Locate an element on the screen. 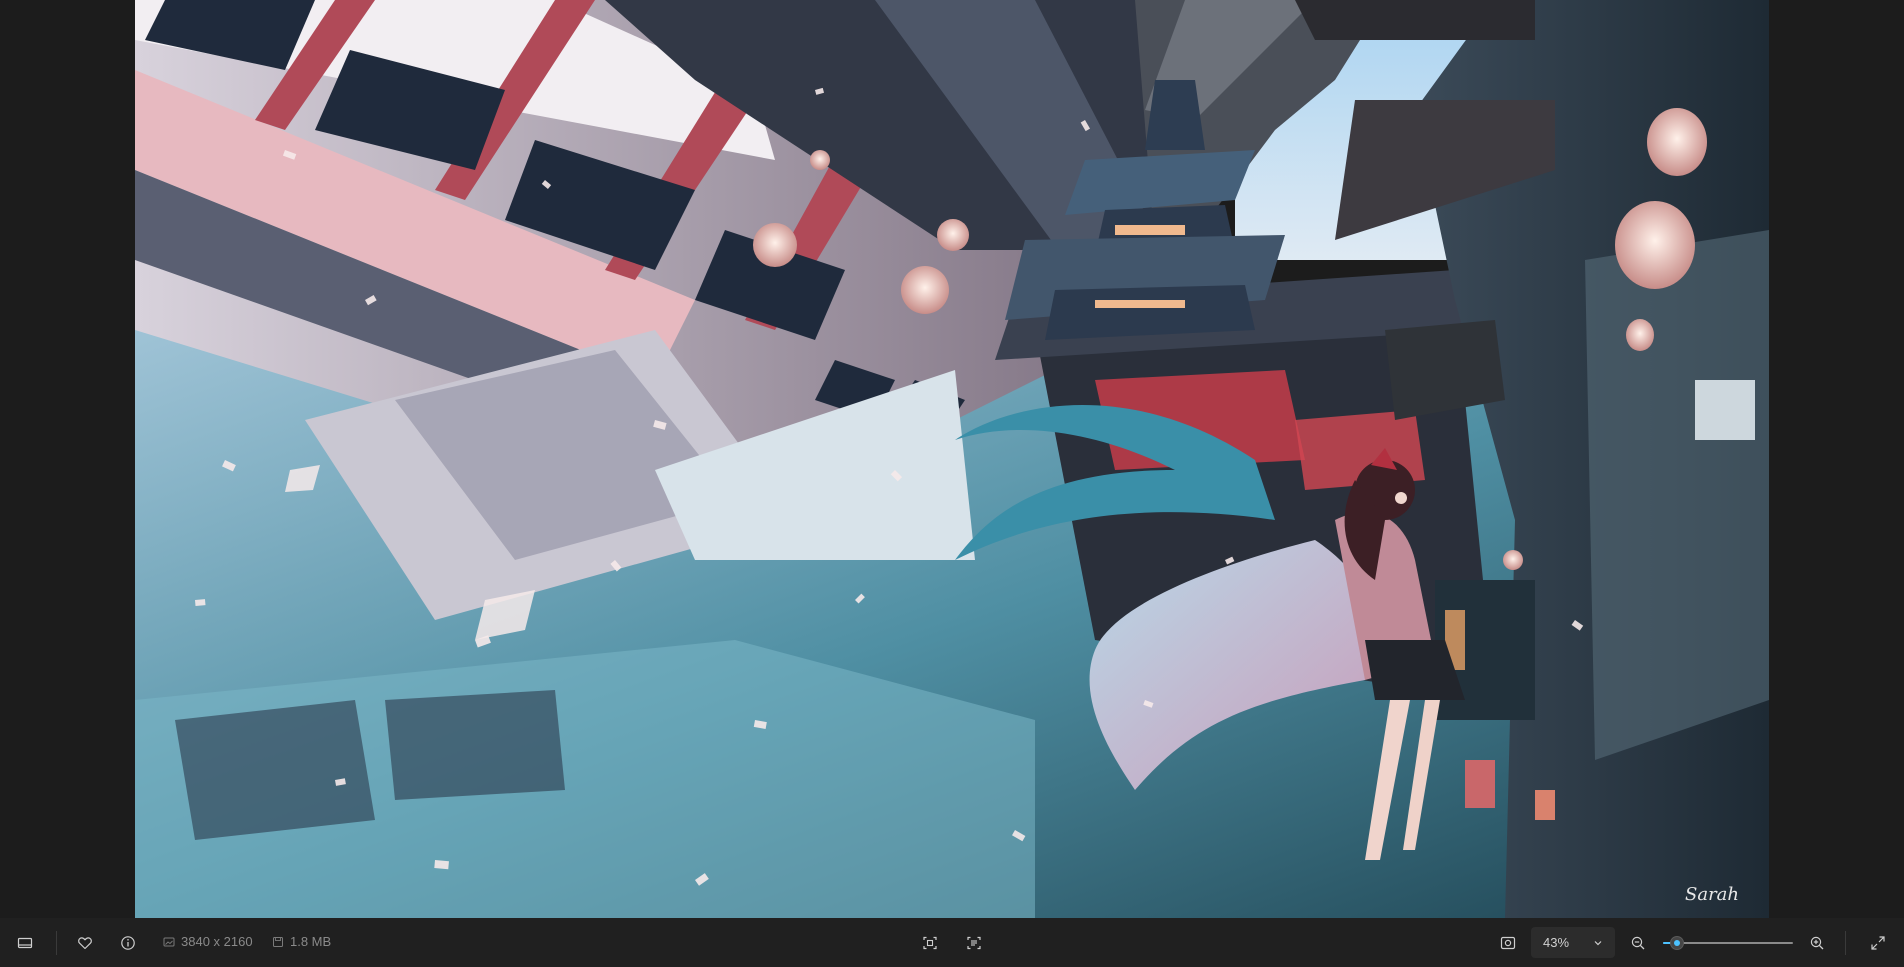 This screenshot has width=1904, height=967. zoom-out-icon is located at coordinates (1638, 943).